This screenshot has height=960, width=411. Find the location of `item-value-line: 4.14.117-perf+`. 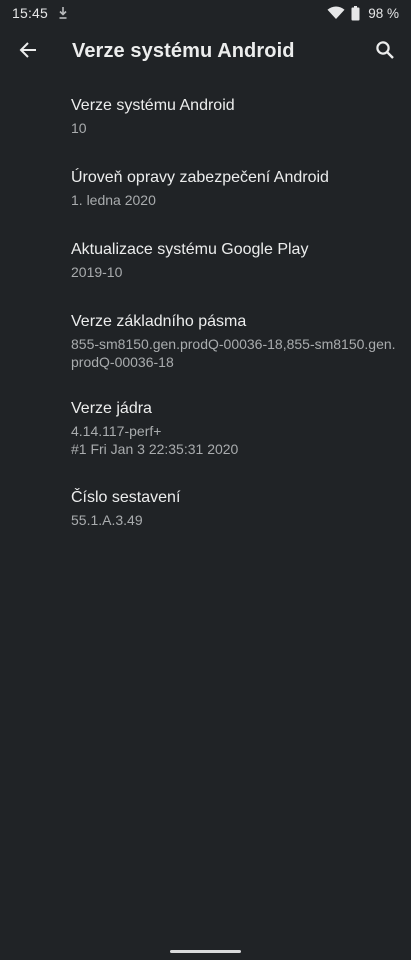

item-value-line: 4.14.117-perf+ is located at coordinates (116, 431).